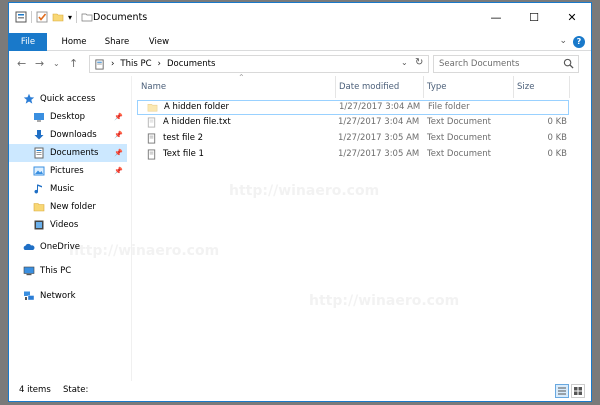 This screenshot has width=600, height=405. Describe the element at coordinates (42, 17) in the screenshot. I see `checkmark-icon` at that location.